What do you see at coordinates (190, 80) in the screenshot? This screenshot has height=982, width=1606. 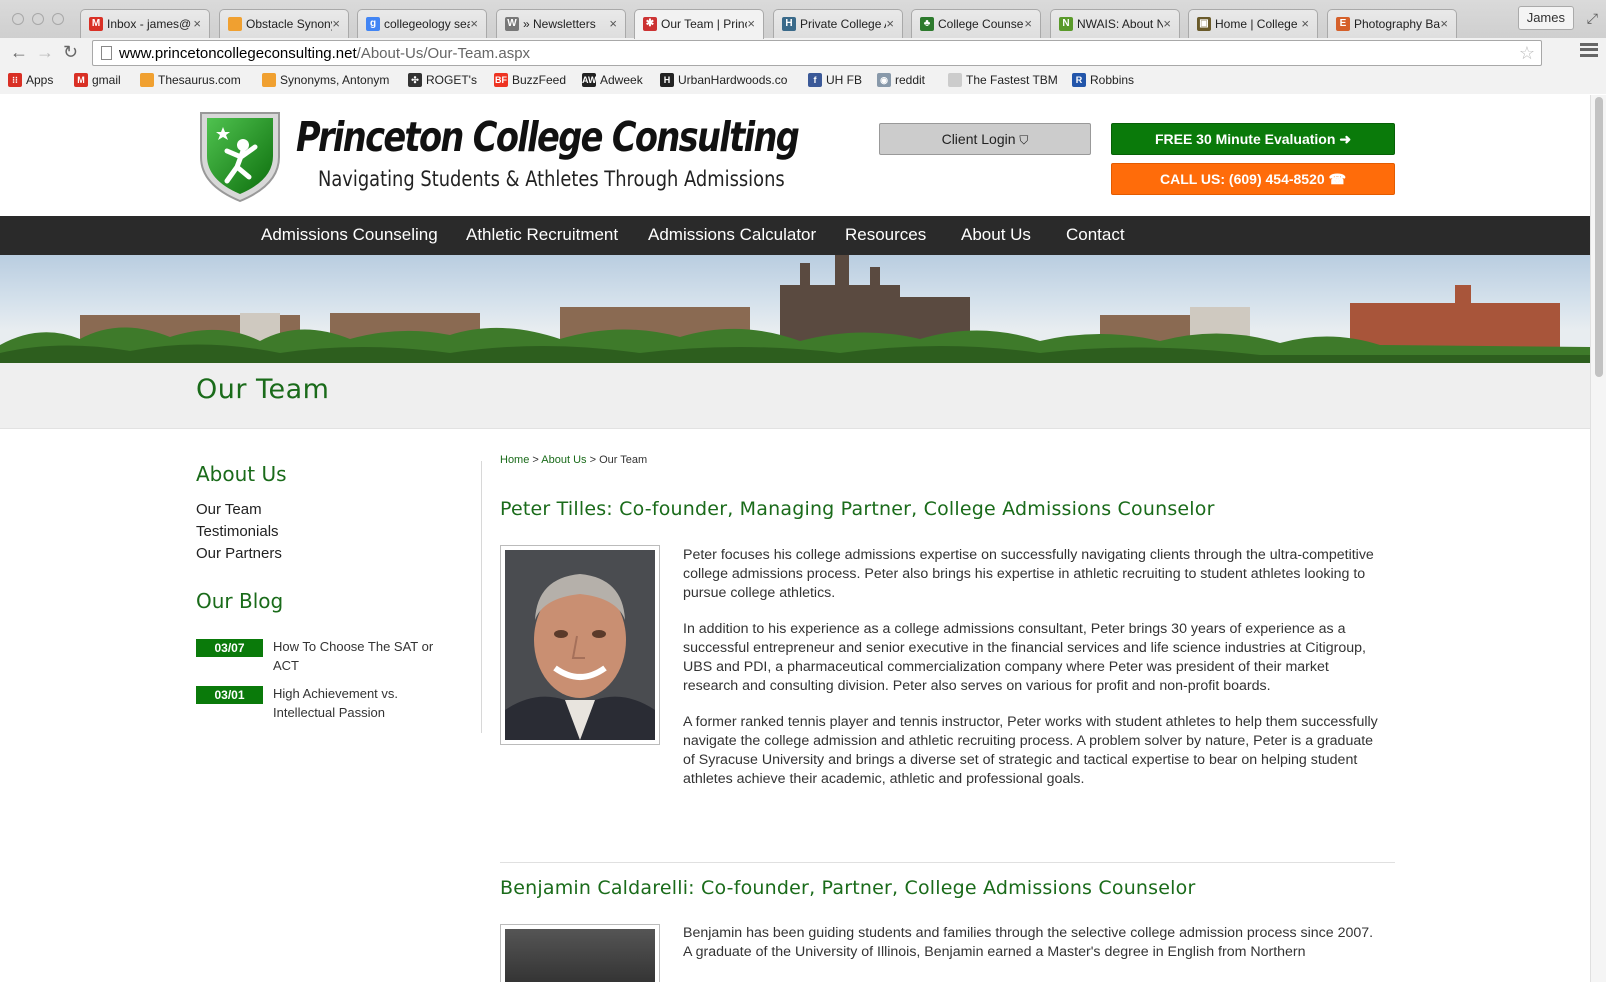 I see `bookmark-item: Thesaurus.com` at bounding box center [190, 80].